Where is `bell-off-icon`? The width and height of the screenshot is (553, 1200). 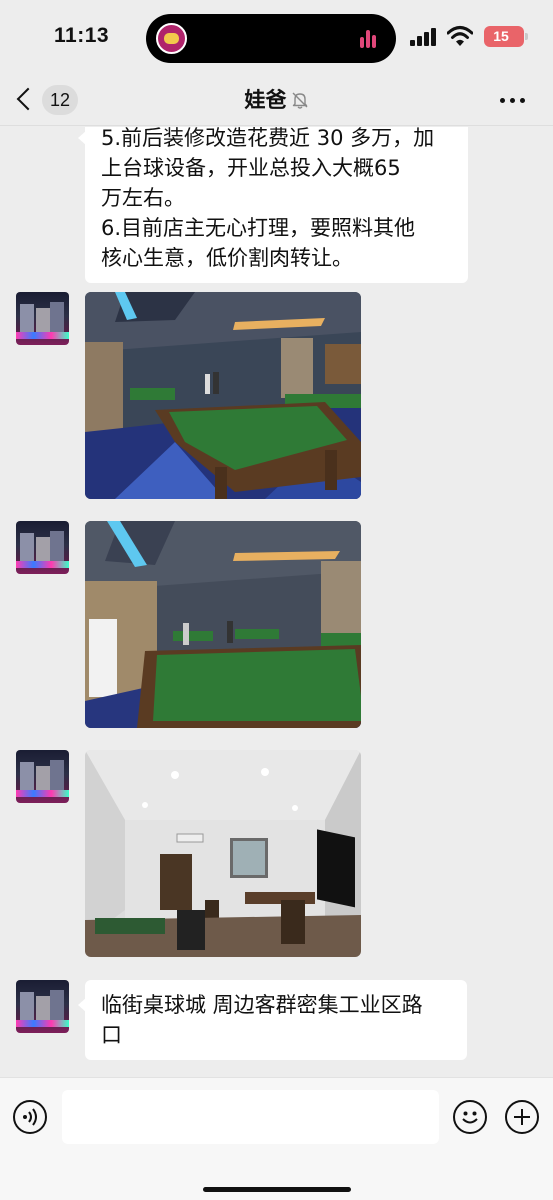 bell-off-icon is located at coordinates (299, 100).